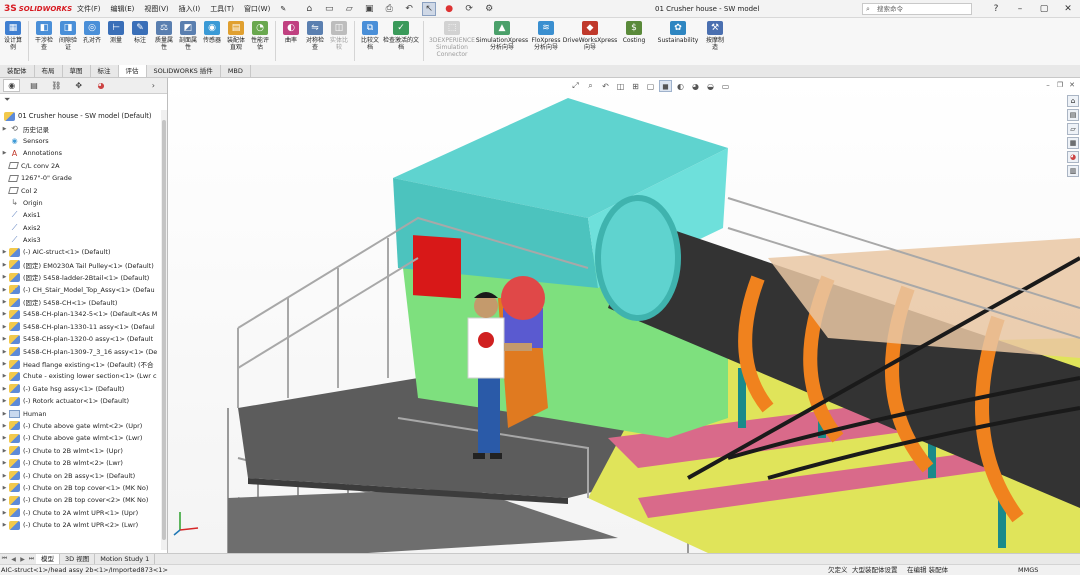 Image resolution: width=1080 pixels, height=575 pixels. What do you see at coordinates (257, 9) in the screenshot?
I see `menu-window: 窗口(W)` at bounding box center [257, 9].